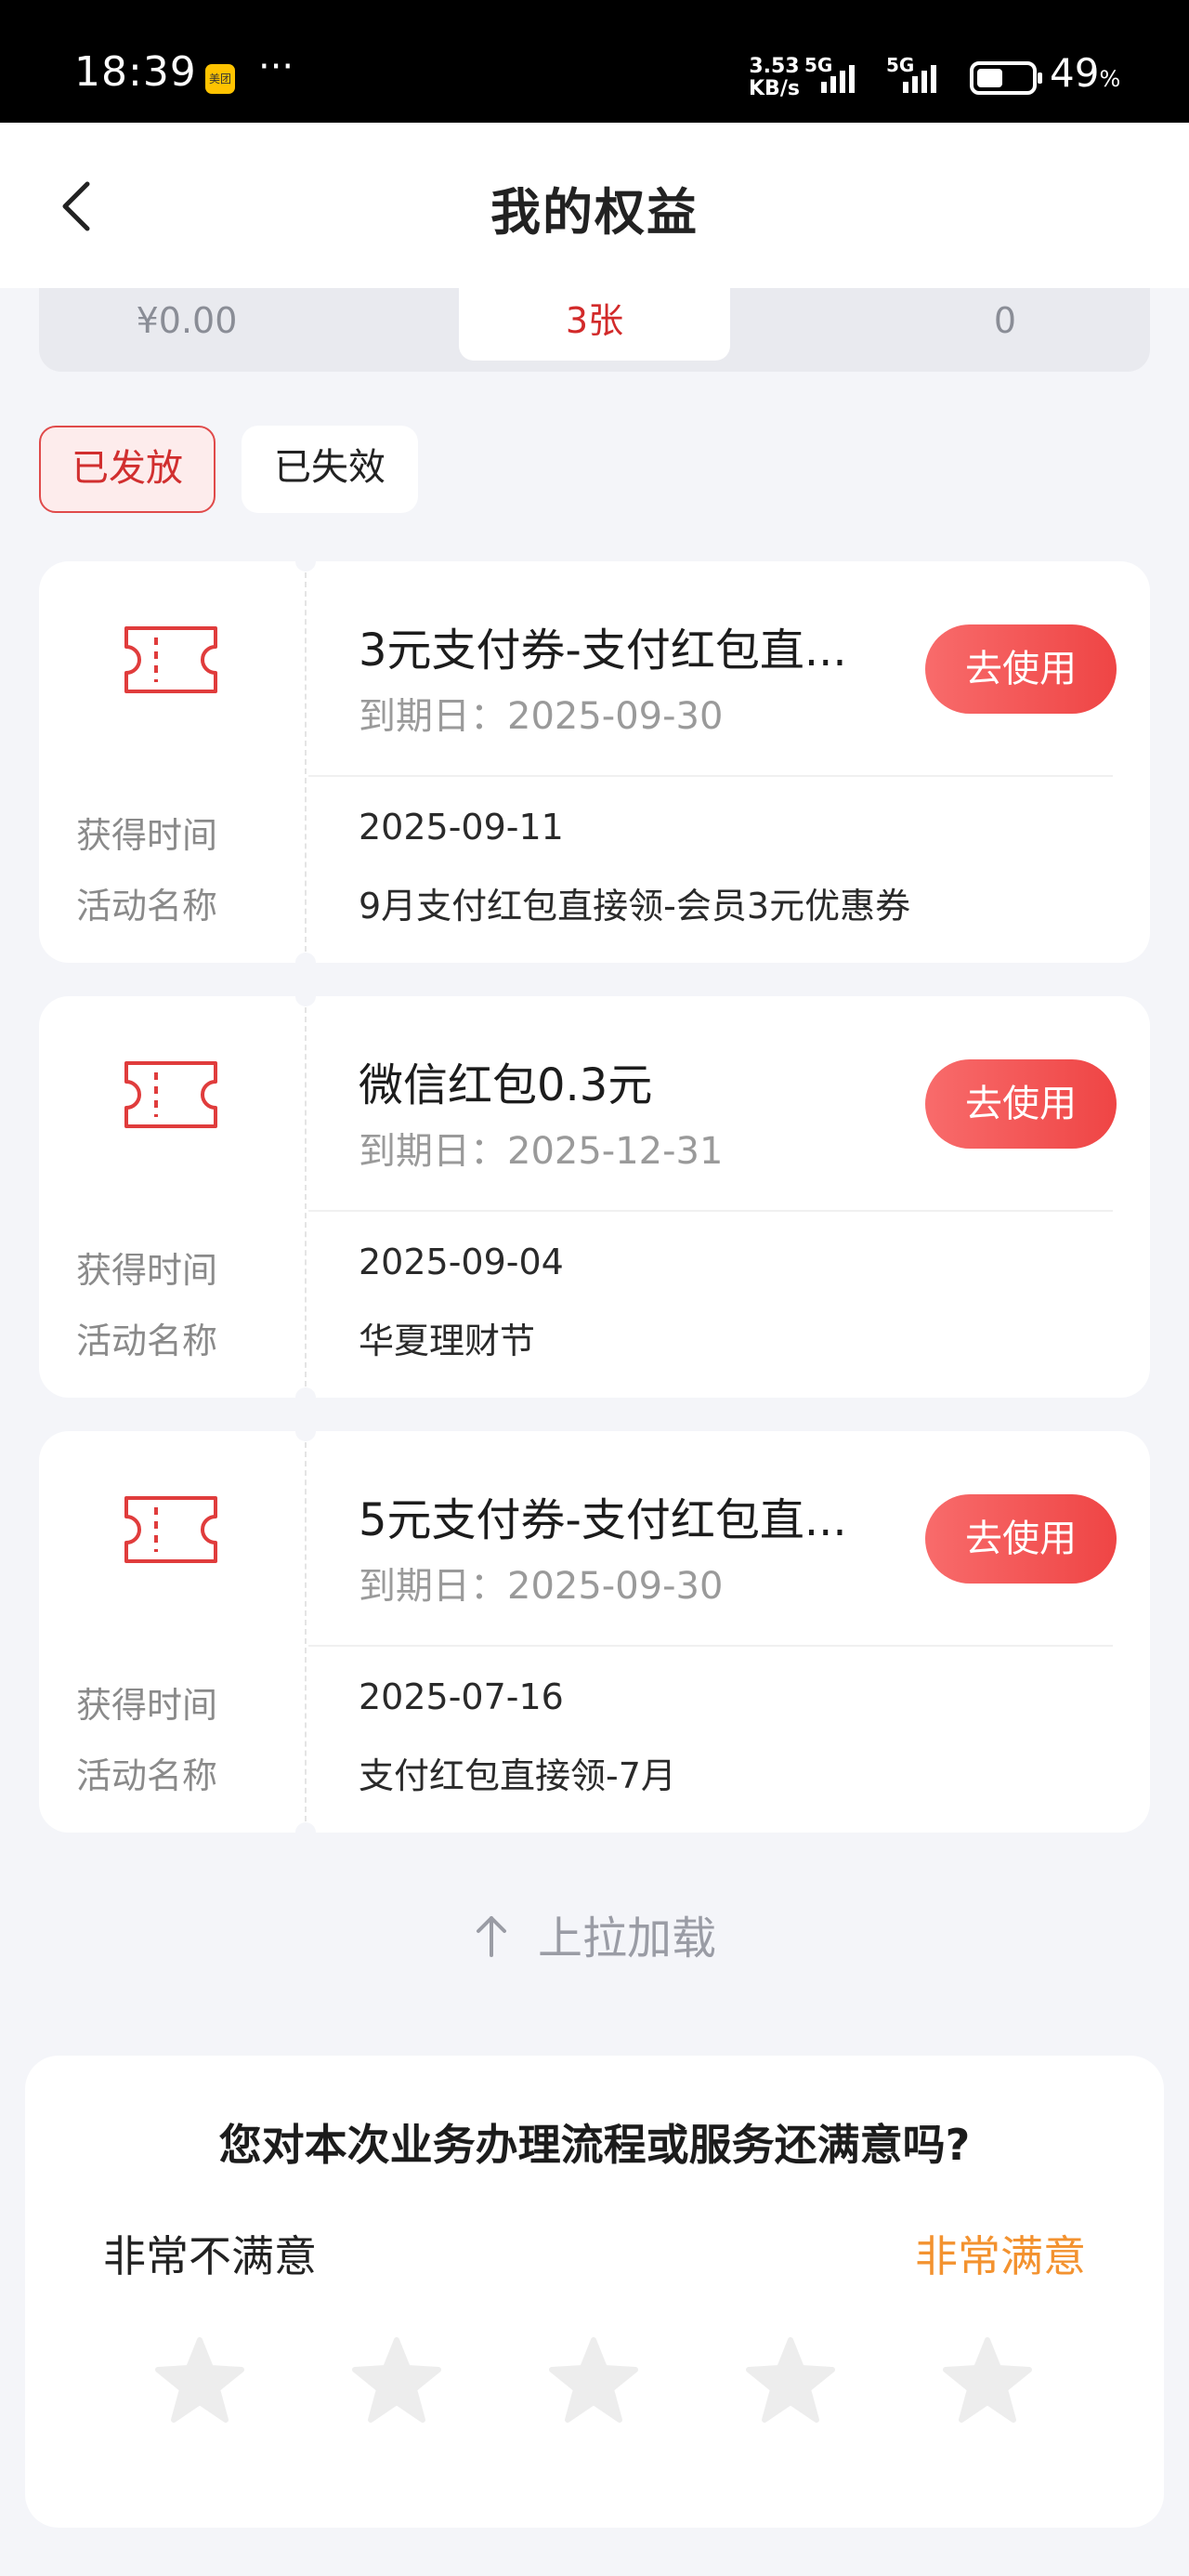  I want to click on activity-name-value: 9月支付红包直接领-会员3元优惠券, so click(635, 906).